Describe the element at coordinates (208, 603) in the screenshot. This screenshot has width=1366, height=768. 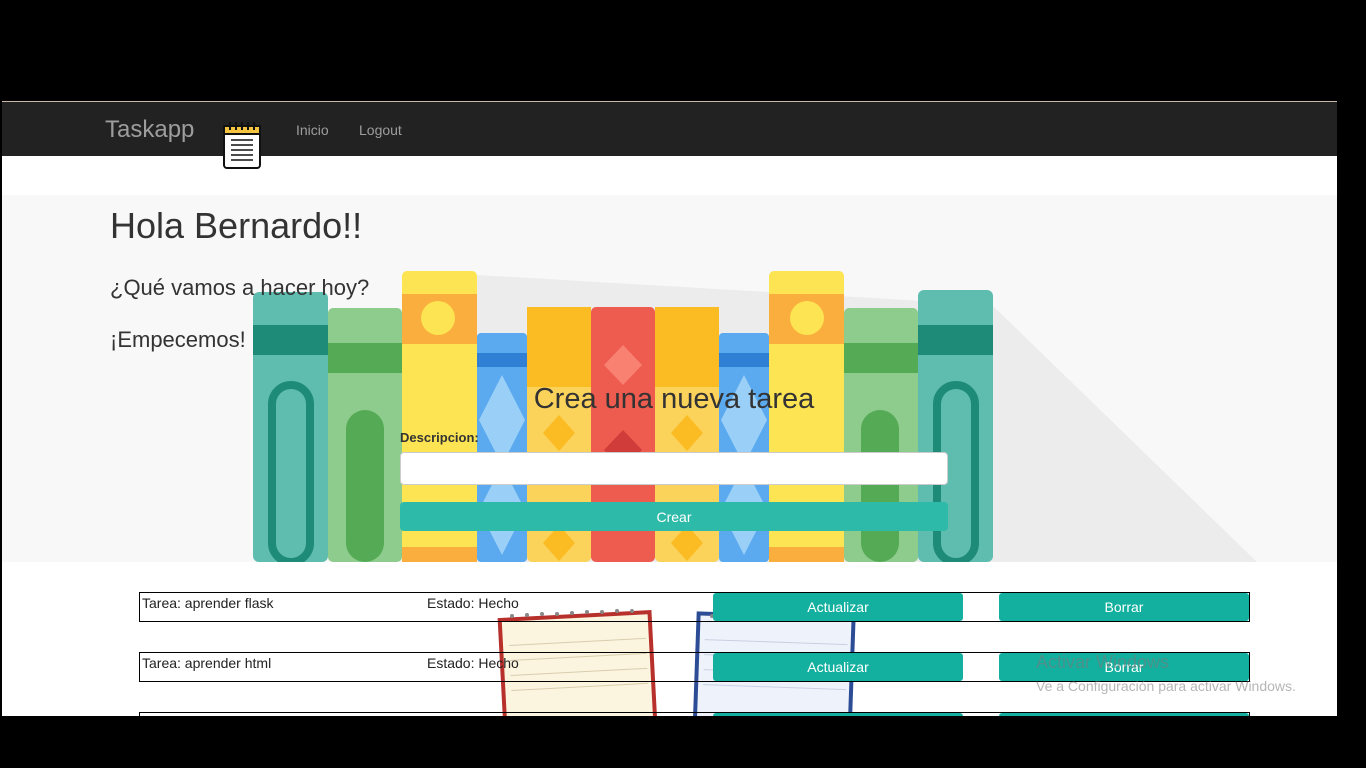
I see `task-name: Tarea: aprender flask` at that location.